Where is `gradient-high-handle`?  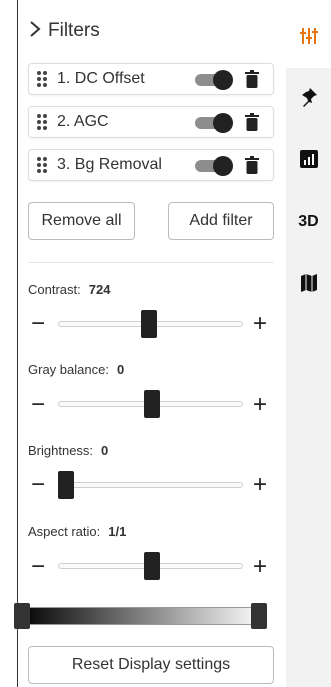
gradient-high-handle is located at coordinates (259, 616).